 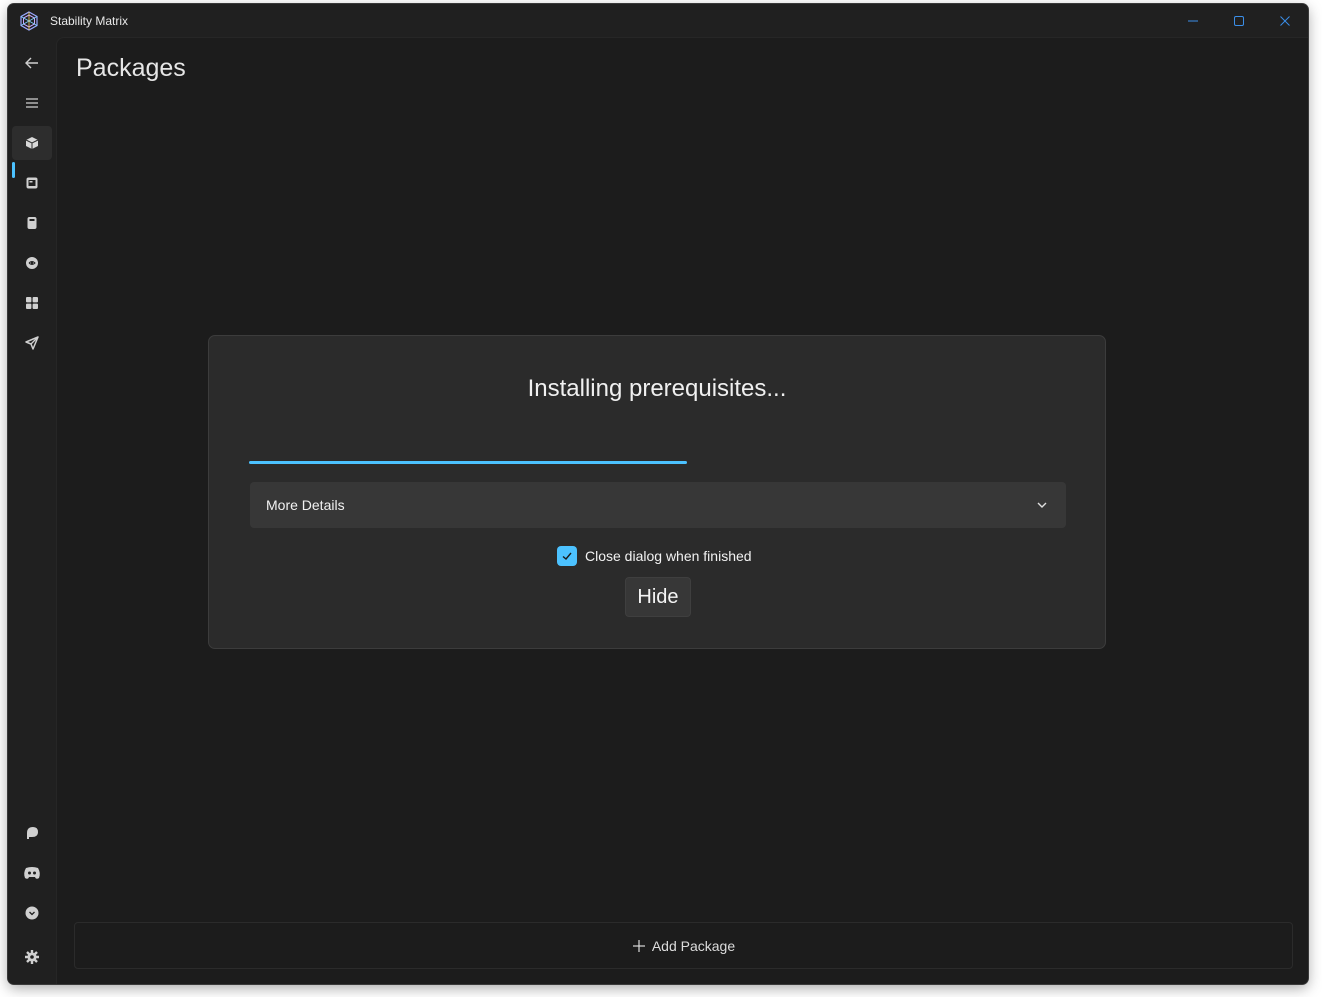 I want to click on sidebar-item-discord, so click(x=32, y=873).